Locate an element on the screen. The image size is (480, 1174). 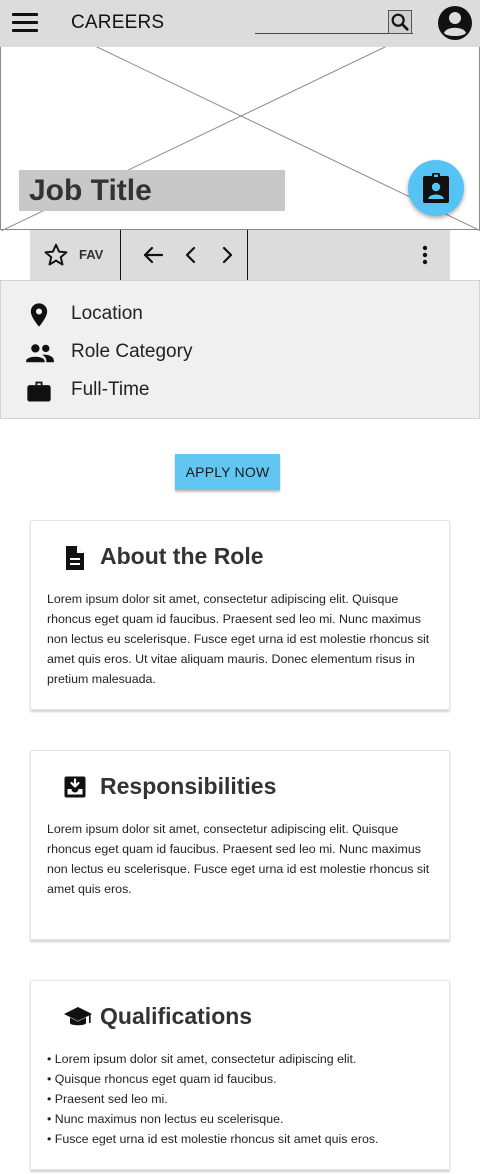
job-info-panel: Location Role Category Full-Time is located at coordinates (240, 349).